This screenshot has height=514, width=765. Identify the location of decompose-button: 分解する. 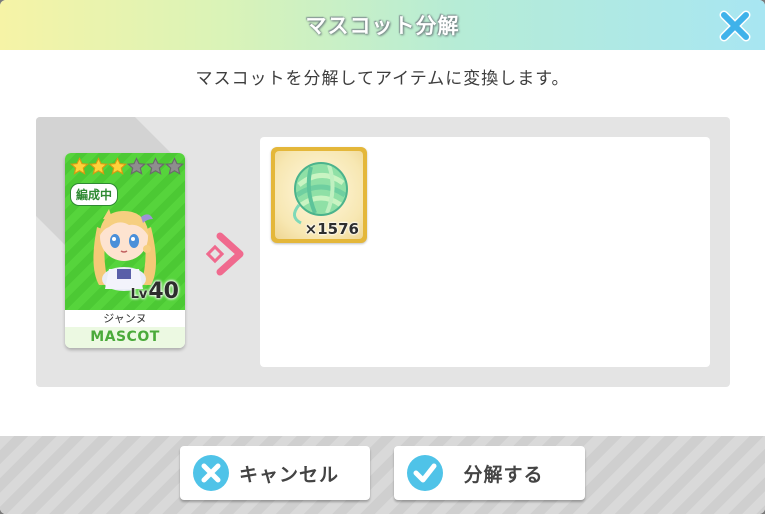
(489, 473).